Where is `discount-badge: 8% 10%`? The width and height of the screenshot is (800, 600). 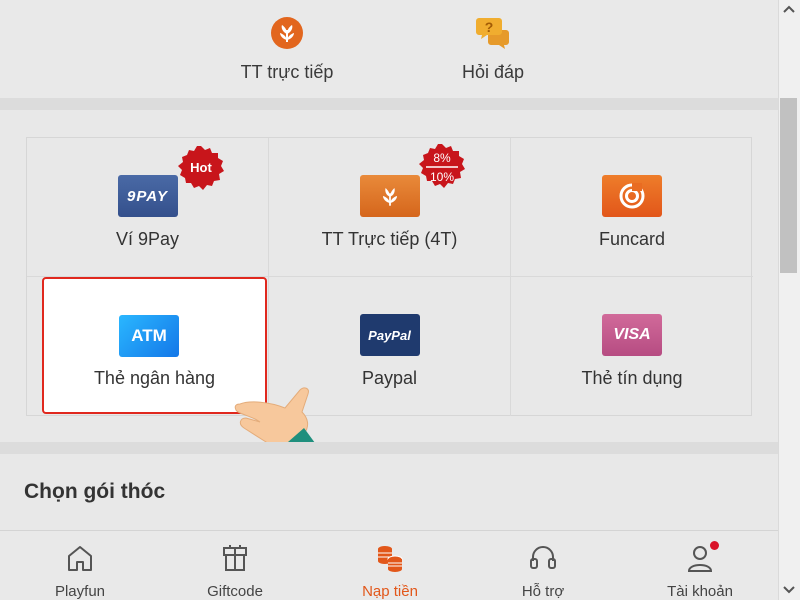 discount-badge: 8% 10% is located at coordinates (442, 166).